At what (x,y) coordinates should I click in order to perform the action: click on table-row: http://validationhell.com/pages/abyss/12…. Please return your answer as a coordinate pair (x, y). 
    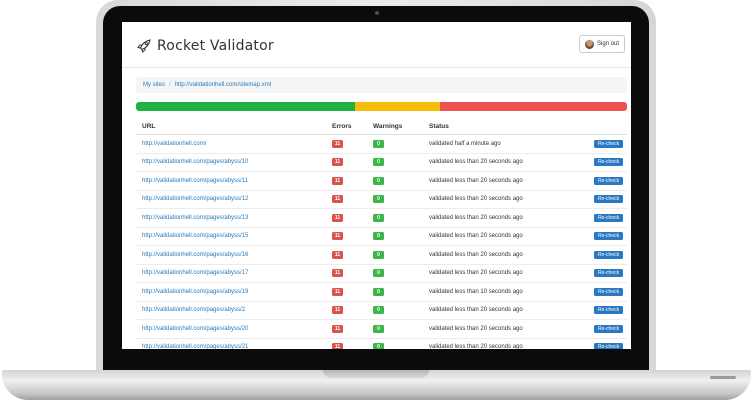
    Looking at the image, I should click on (381, 199).